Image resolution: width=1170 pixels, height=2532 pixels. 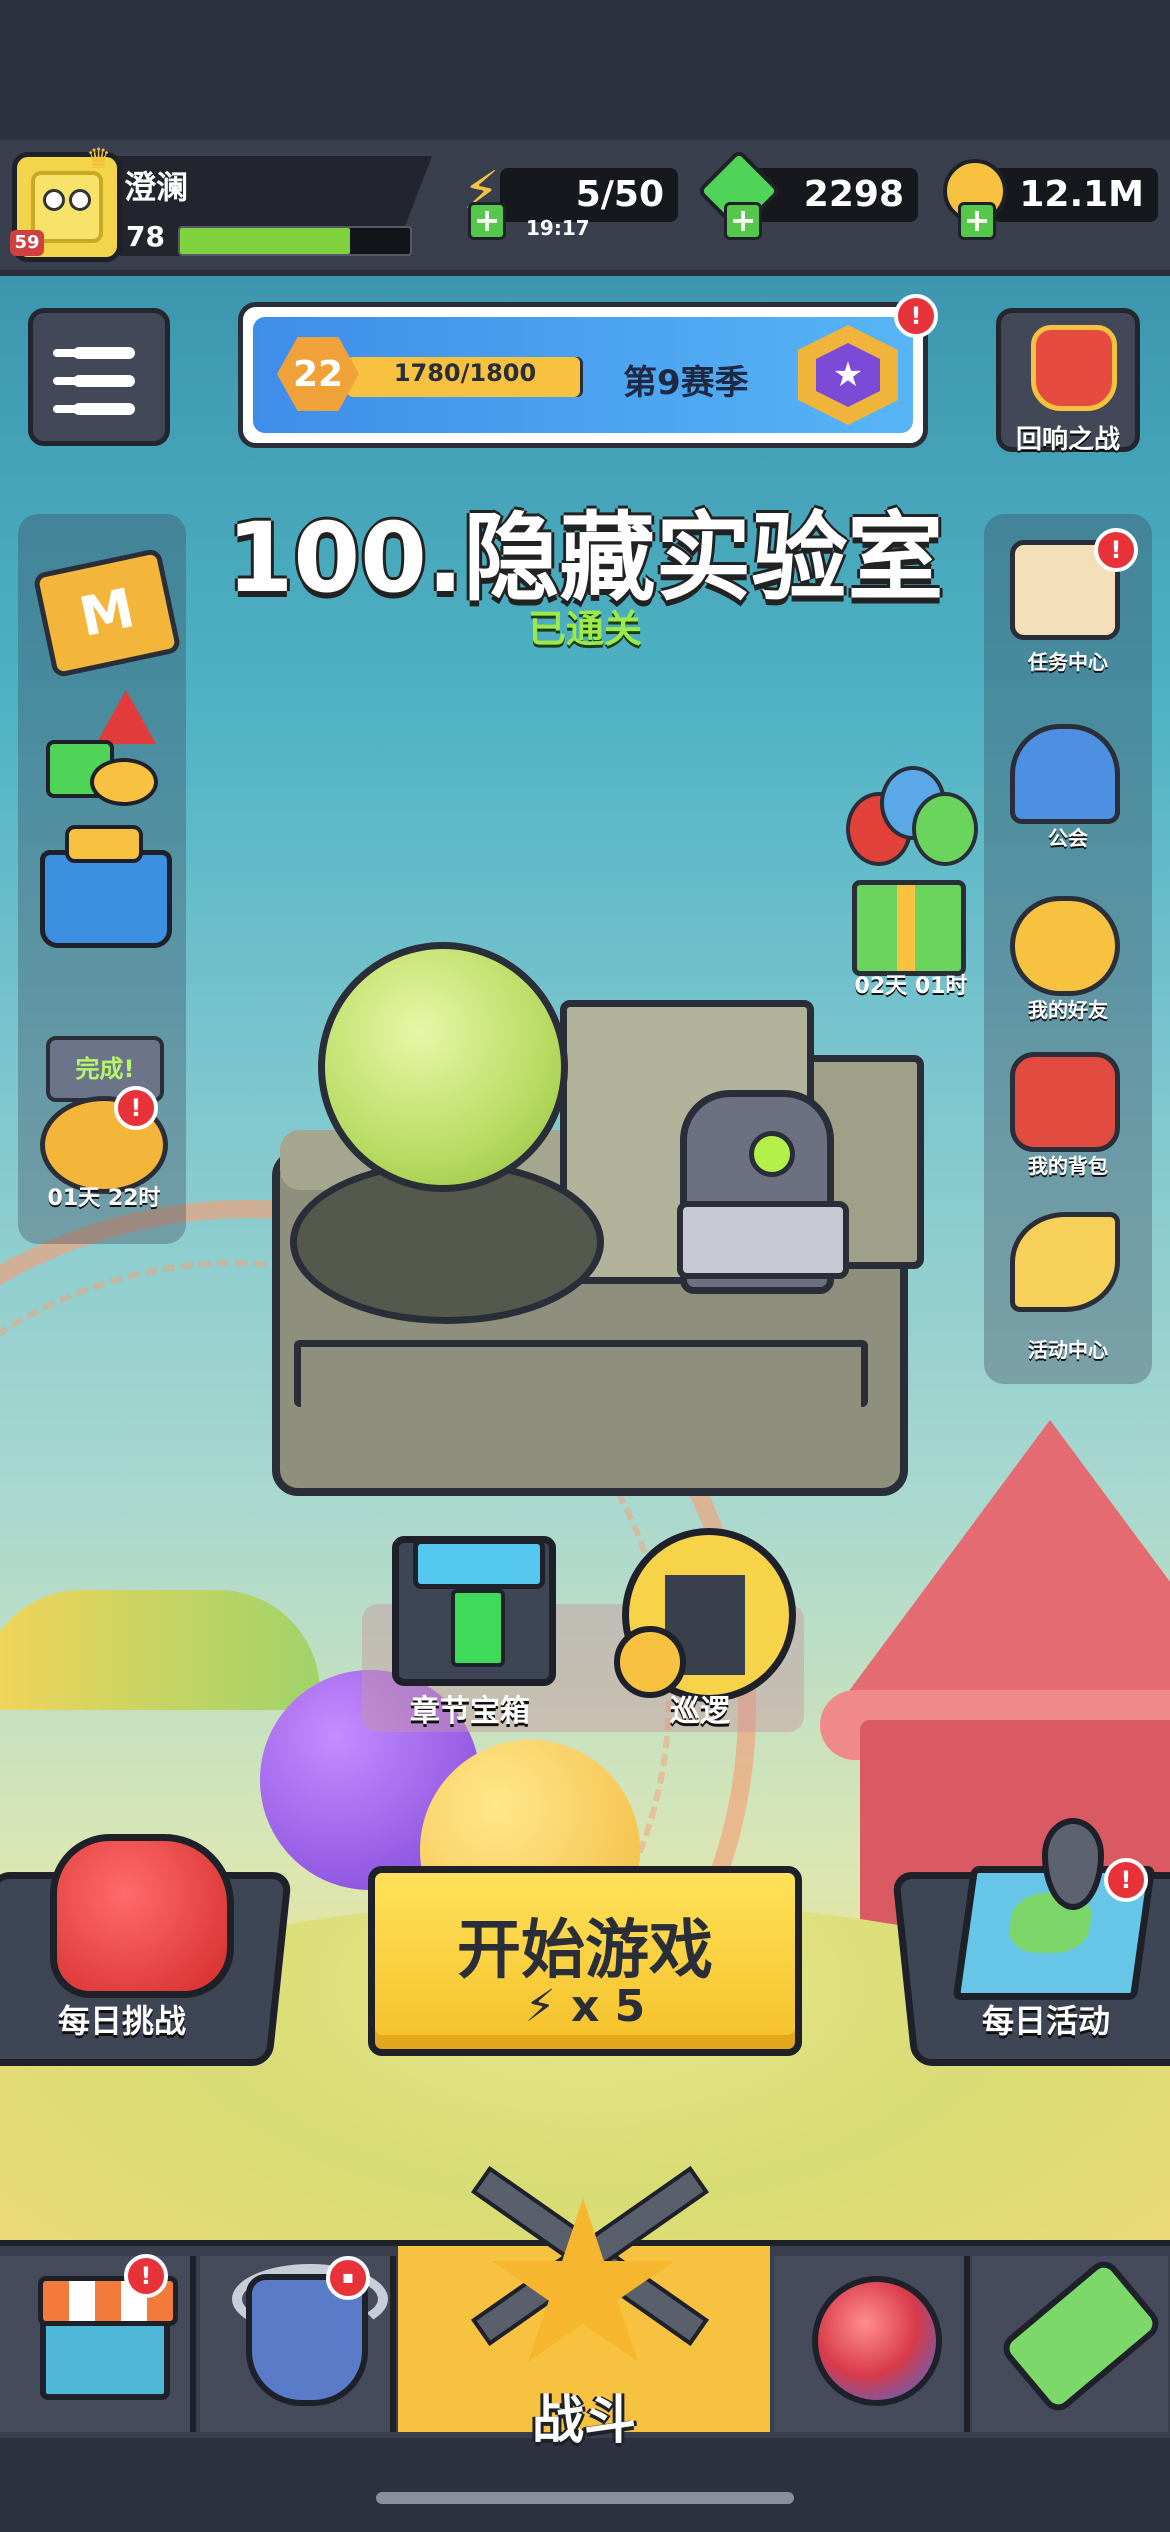 I want to click on star-orb-icon, so click(x=877, y=2341).